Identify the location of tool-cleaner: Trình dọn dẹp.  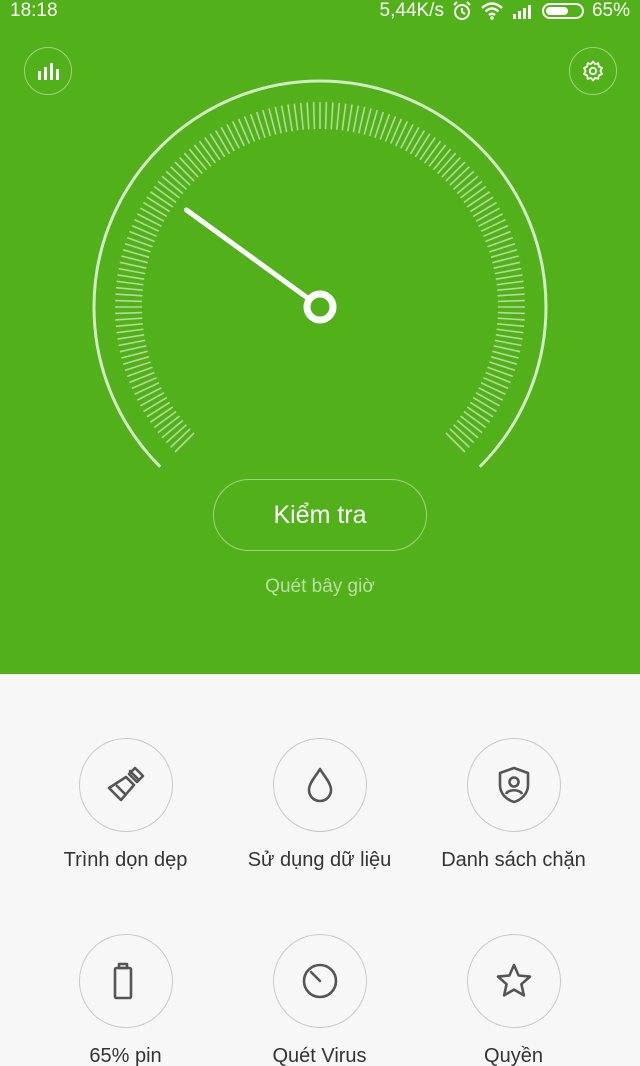
(125, 805).